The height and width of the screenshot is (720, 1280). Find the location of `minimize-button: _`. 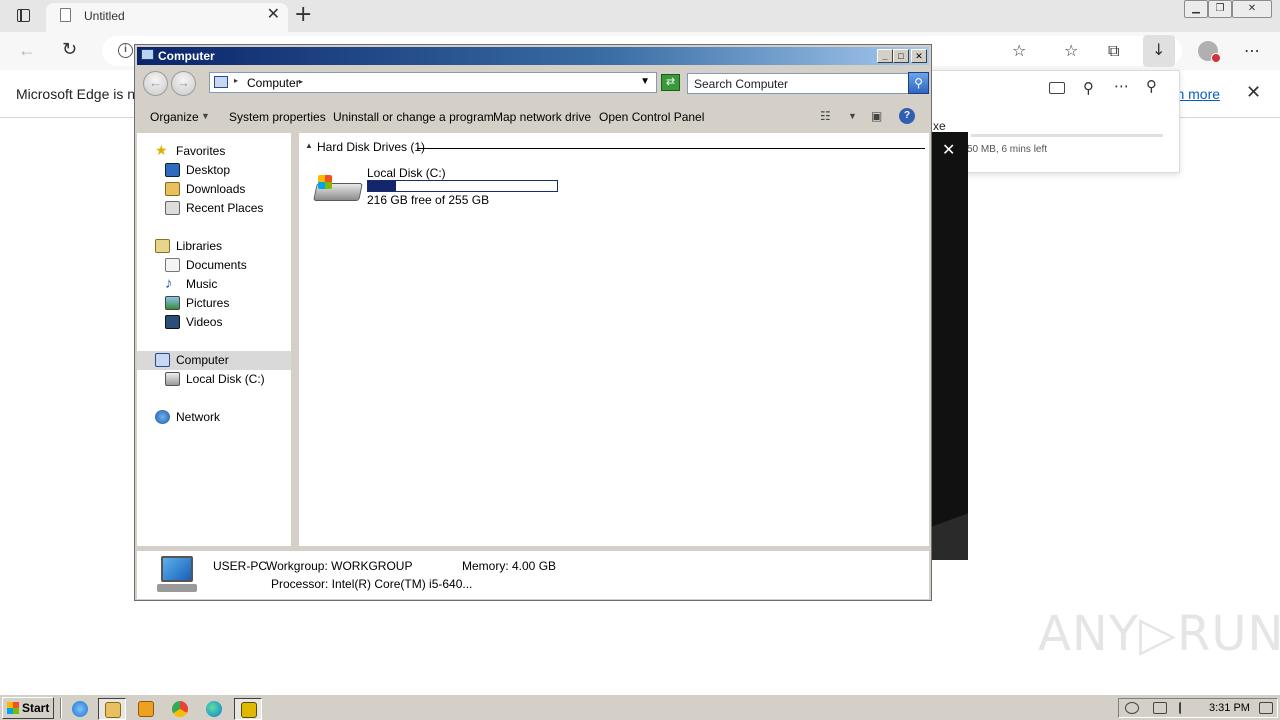

minimize-button: _ is located at coordinates (885, 56).